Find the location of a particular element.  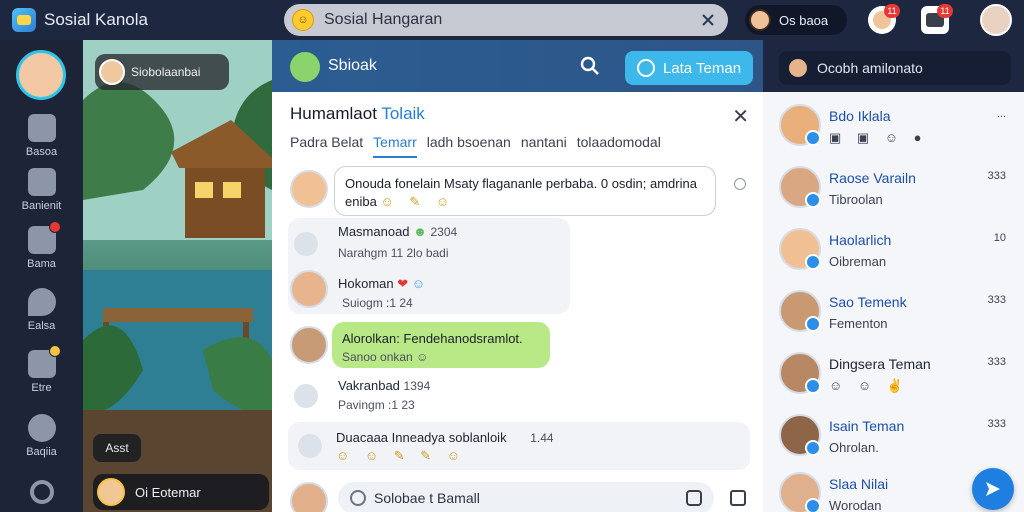

nav-label: Basoa is located at coordinates (41, 152).